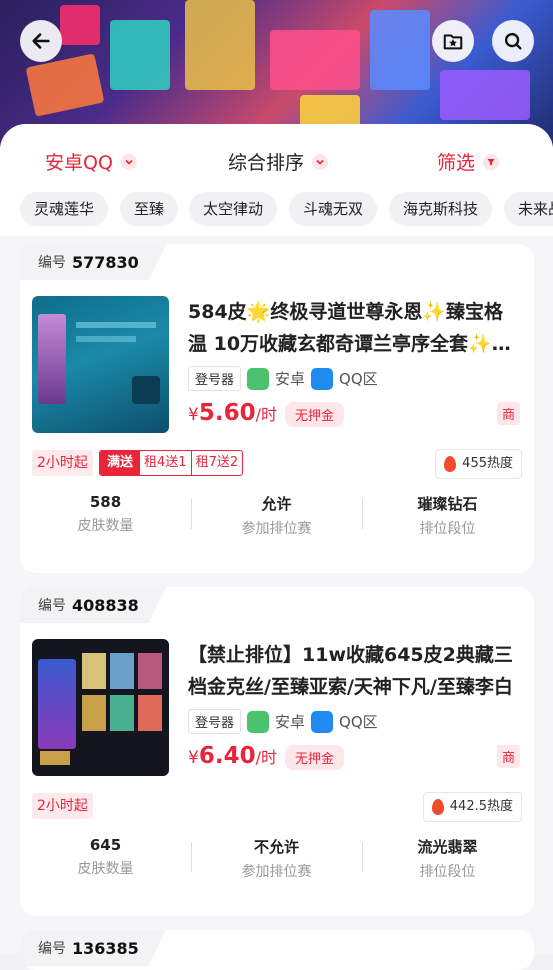 The height and width of the screenshot is (970, 553). I want to click on chip: 灵魂莲华, so click(64, 209).